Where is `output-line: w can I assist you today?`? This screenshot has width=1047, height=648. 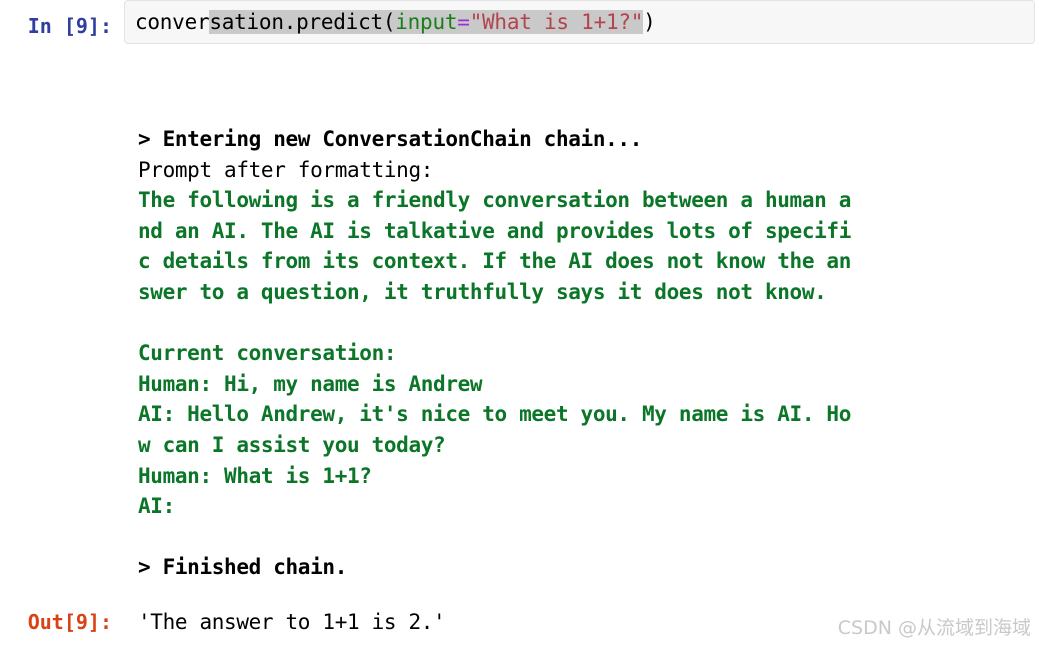
output-line: w can I assist you today? is located at coordinates (292, 444).